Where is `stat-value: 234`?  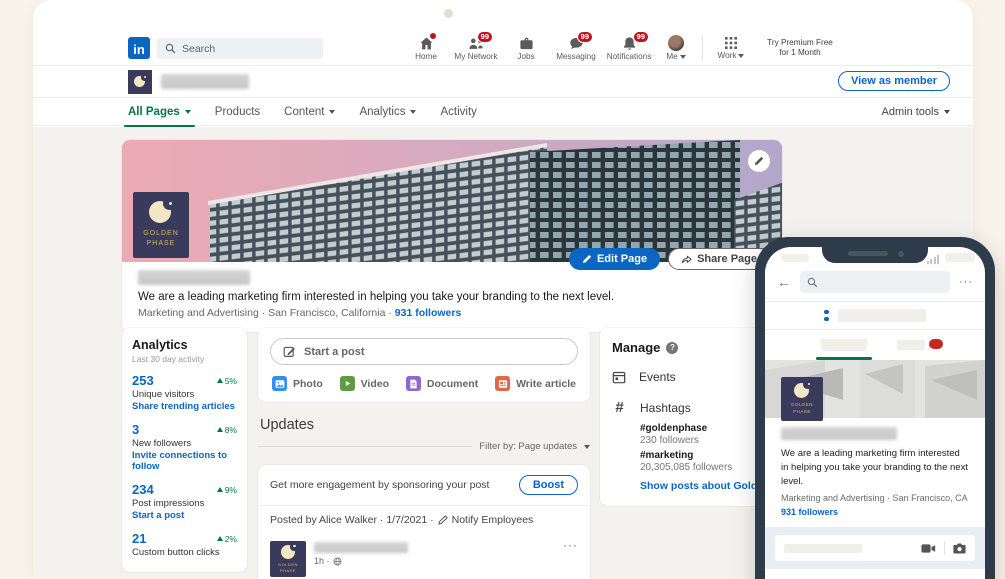 stat-value: 234 is located at coordinates (143, 489).